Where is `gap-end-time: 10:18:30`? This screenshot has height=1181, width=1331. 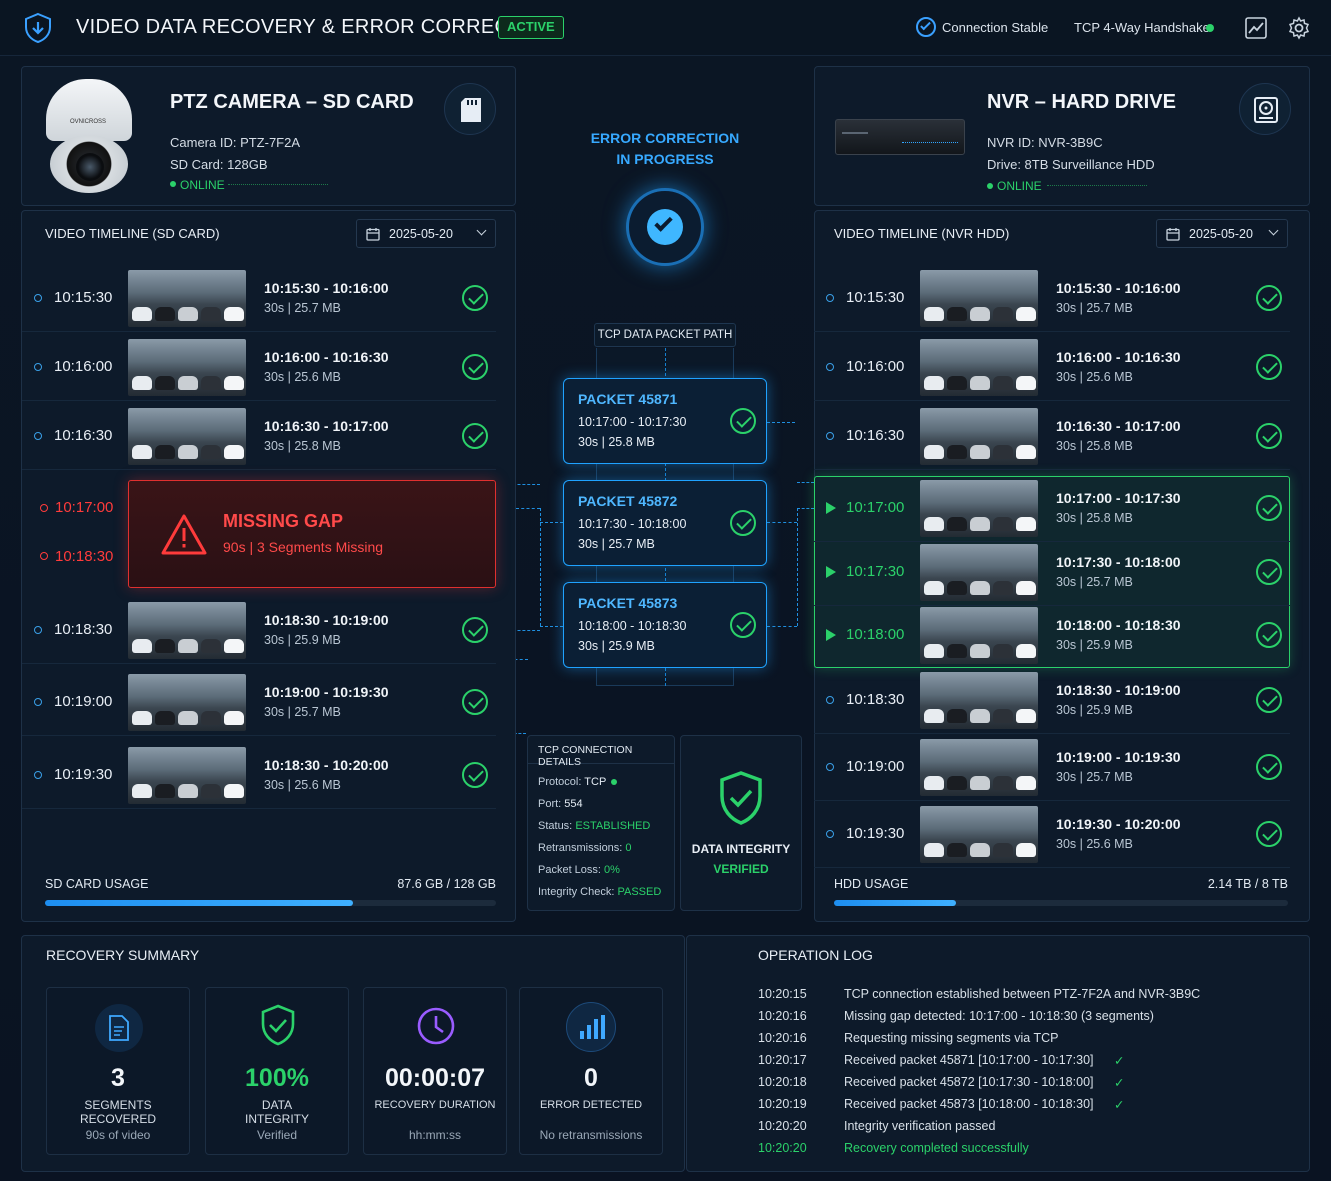
gap-end-time: 10:18:30 is located at coordinates (84, 556).